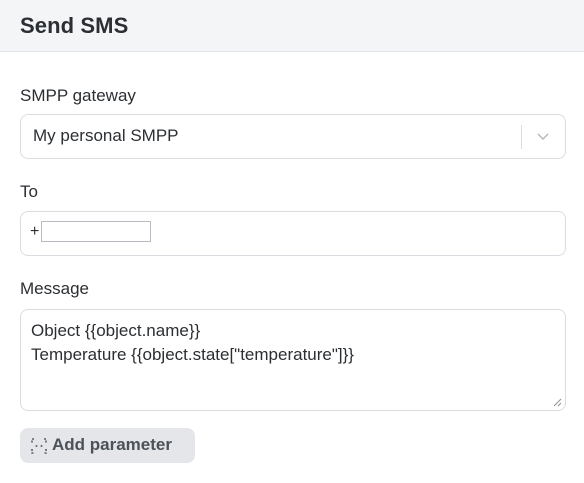 The image size is (584, 483). Describe the element at coordinates (292, 26) in the screenshot. I see `panel-header: Send SMS` at that location.